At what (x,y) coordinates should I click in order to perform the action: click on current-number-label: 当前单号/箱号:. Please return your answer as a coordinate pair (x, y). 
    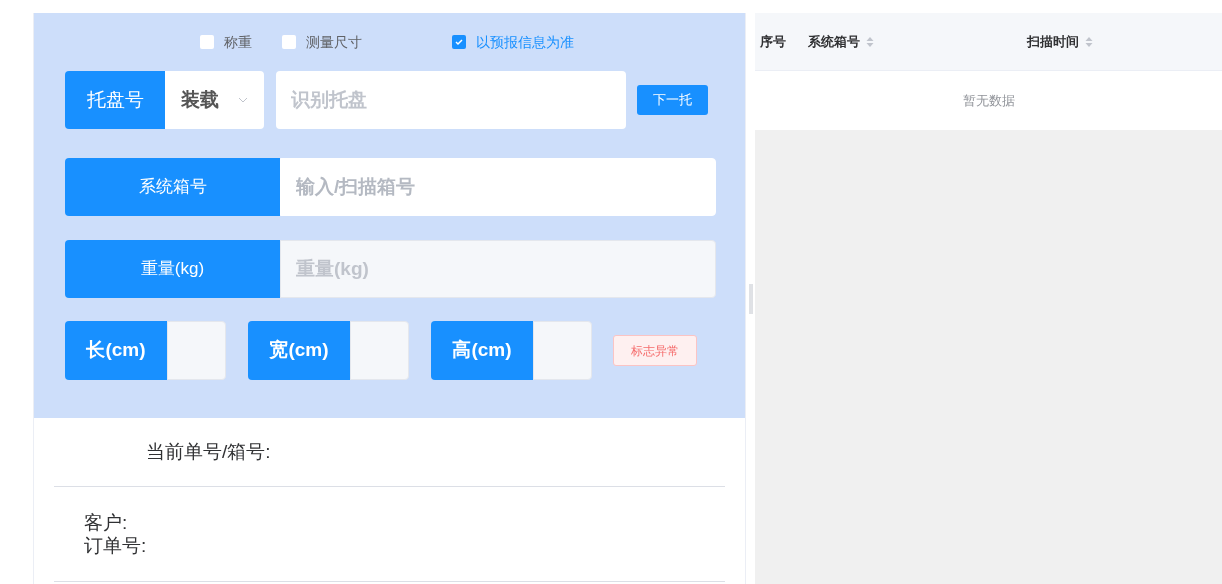
    Looking at the image, I should click on (209, 452).